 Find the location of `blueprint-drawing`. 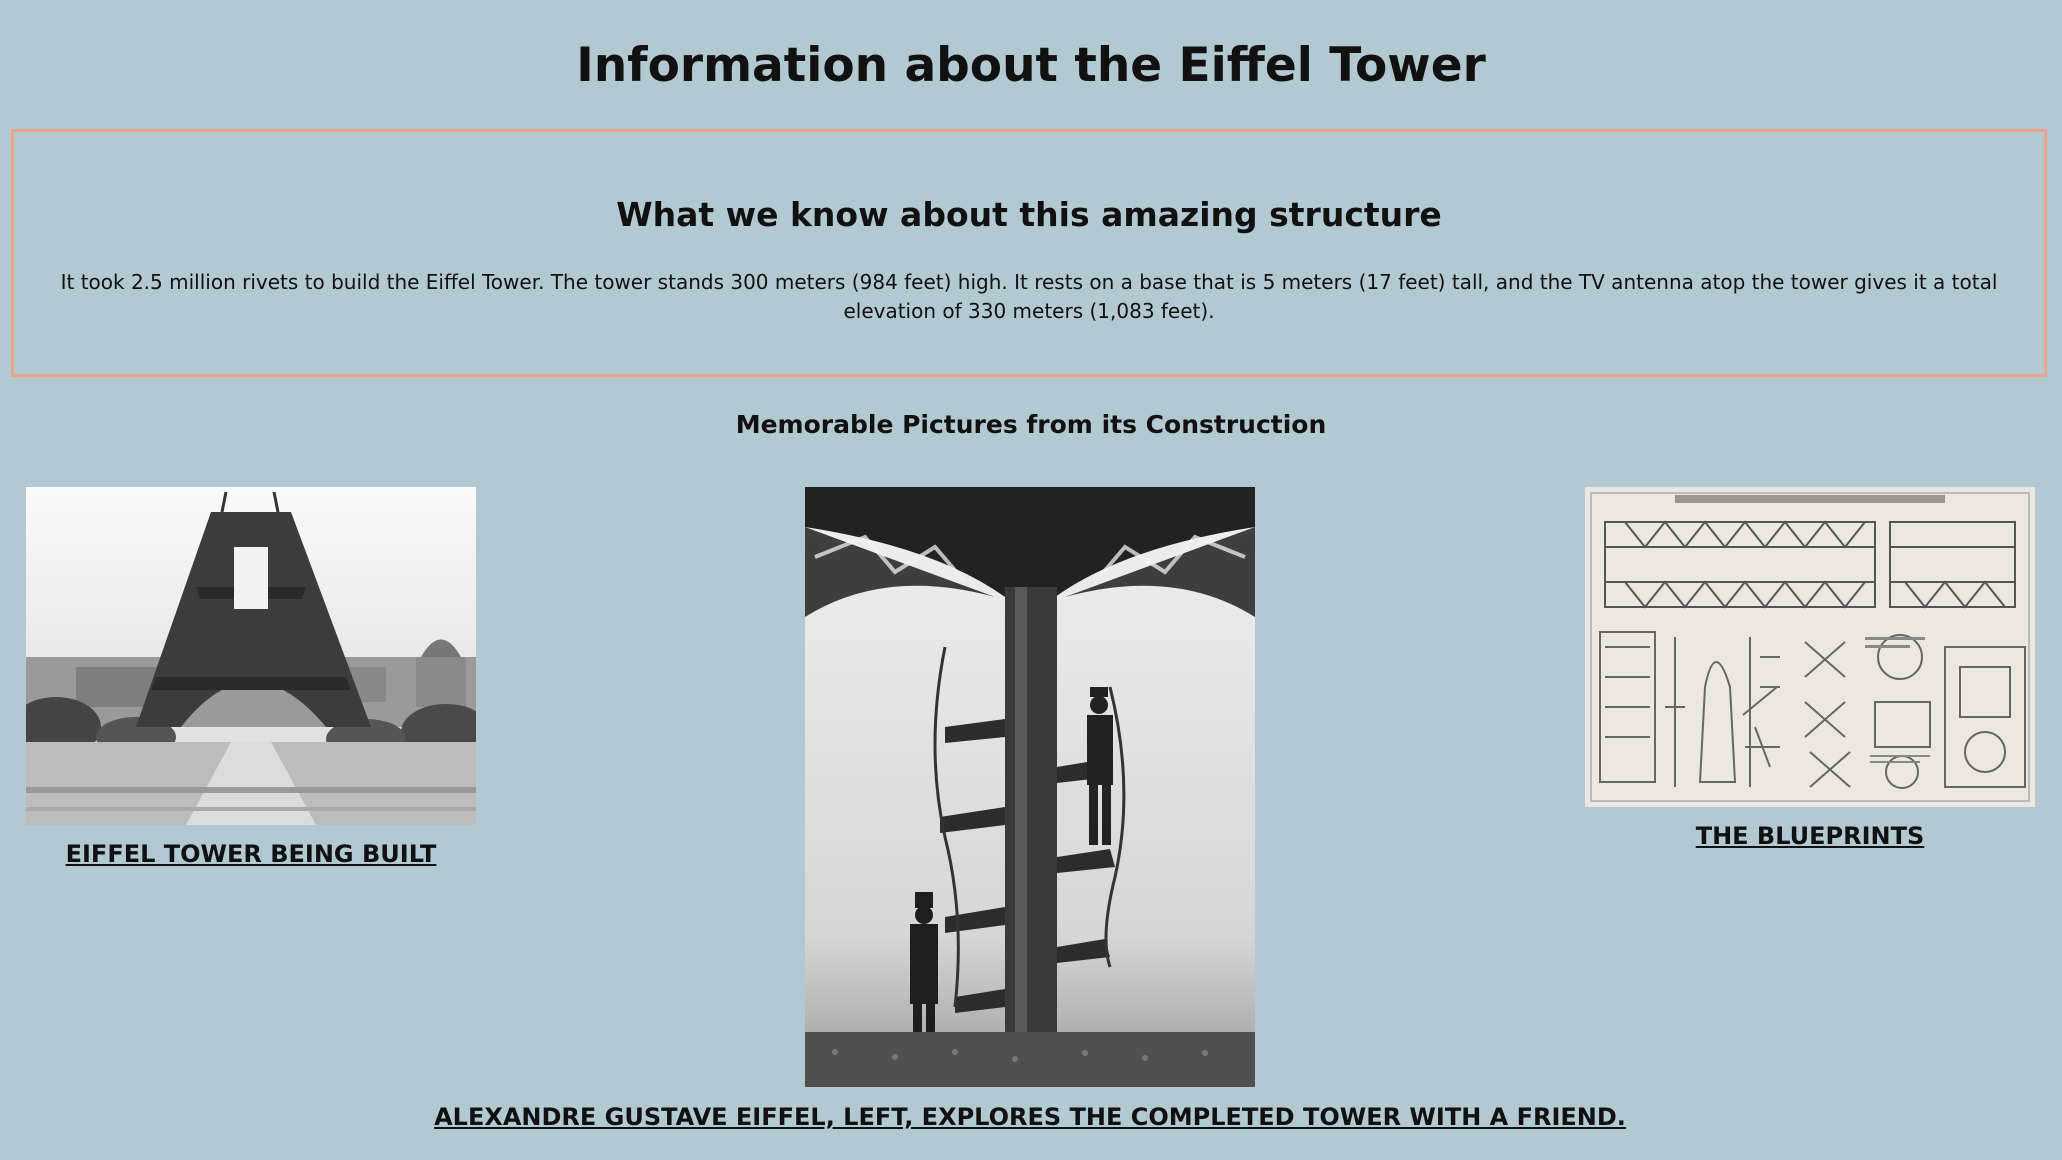

blueprint-drawing is located at coordinates (1810, 647).